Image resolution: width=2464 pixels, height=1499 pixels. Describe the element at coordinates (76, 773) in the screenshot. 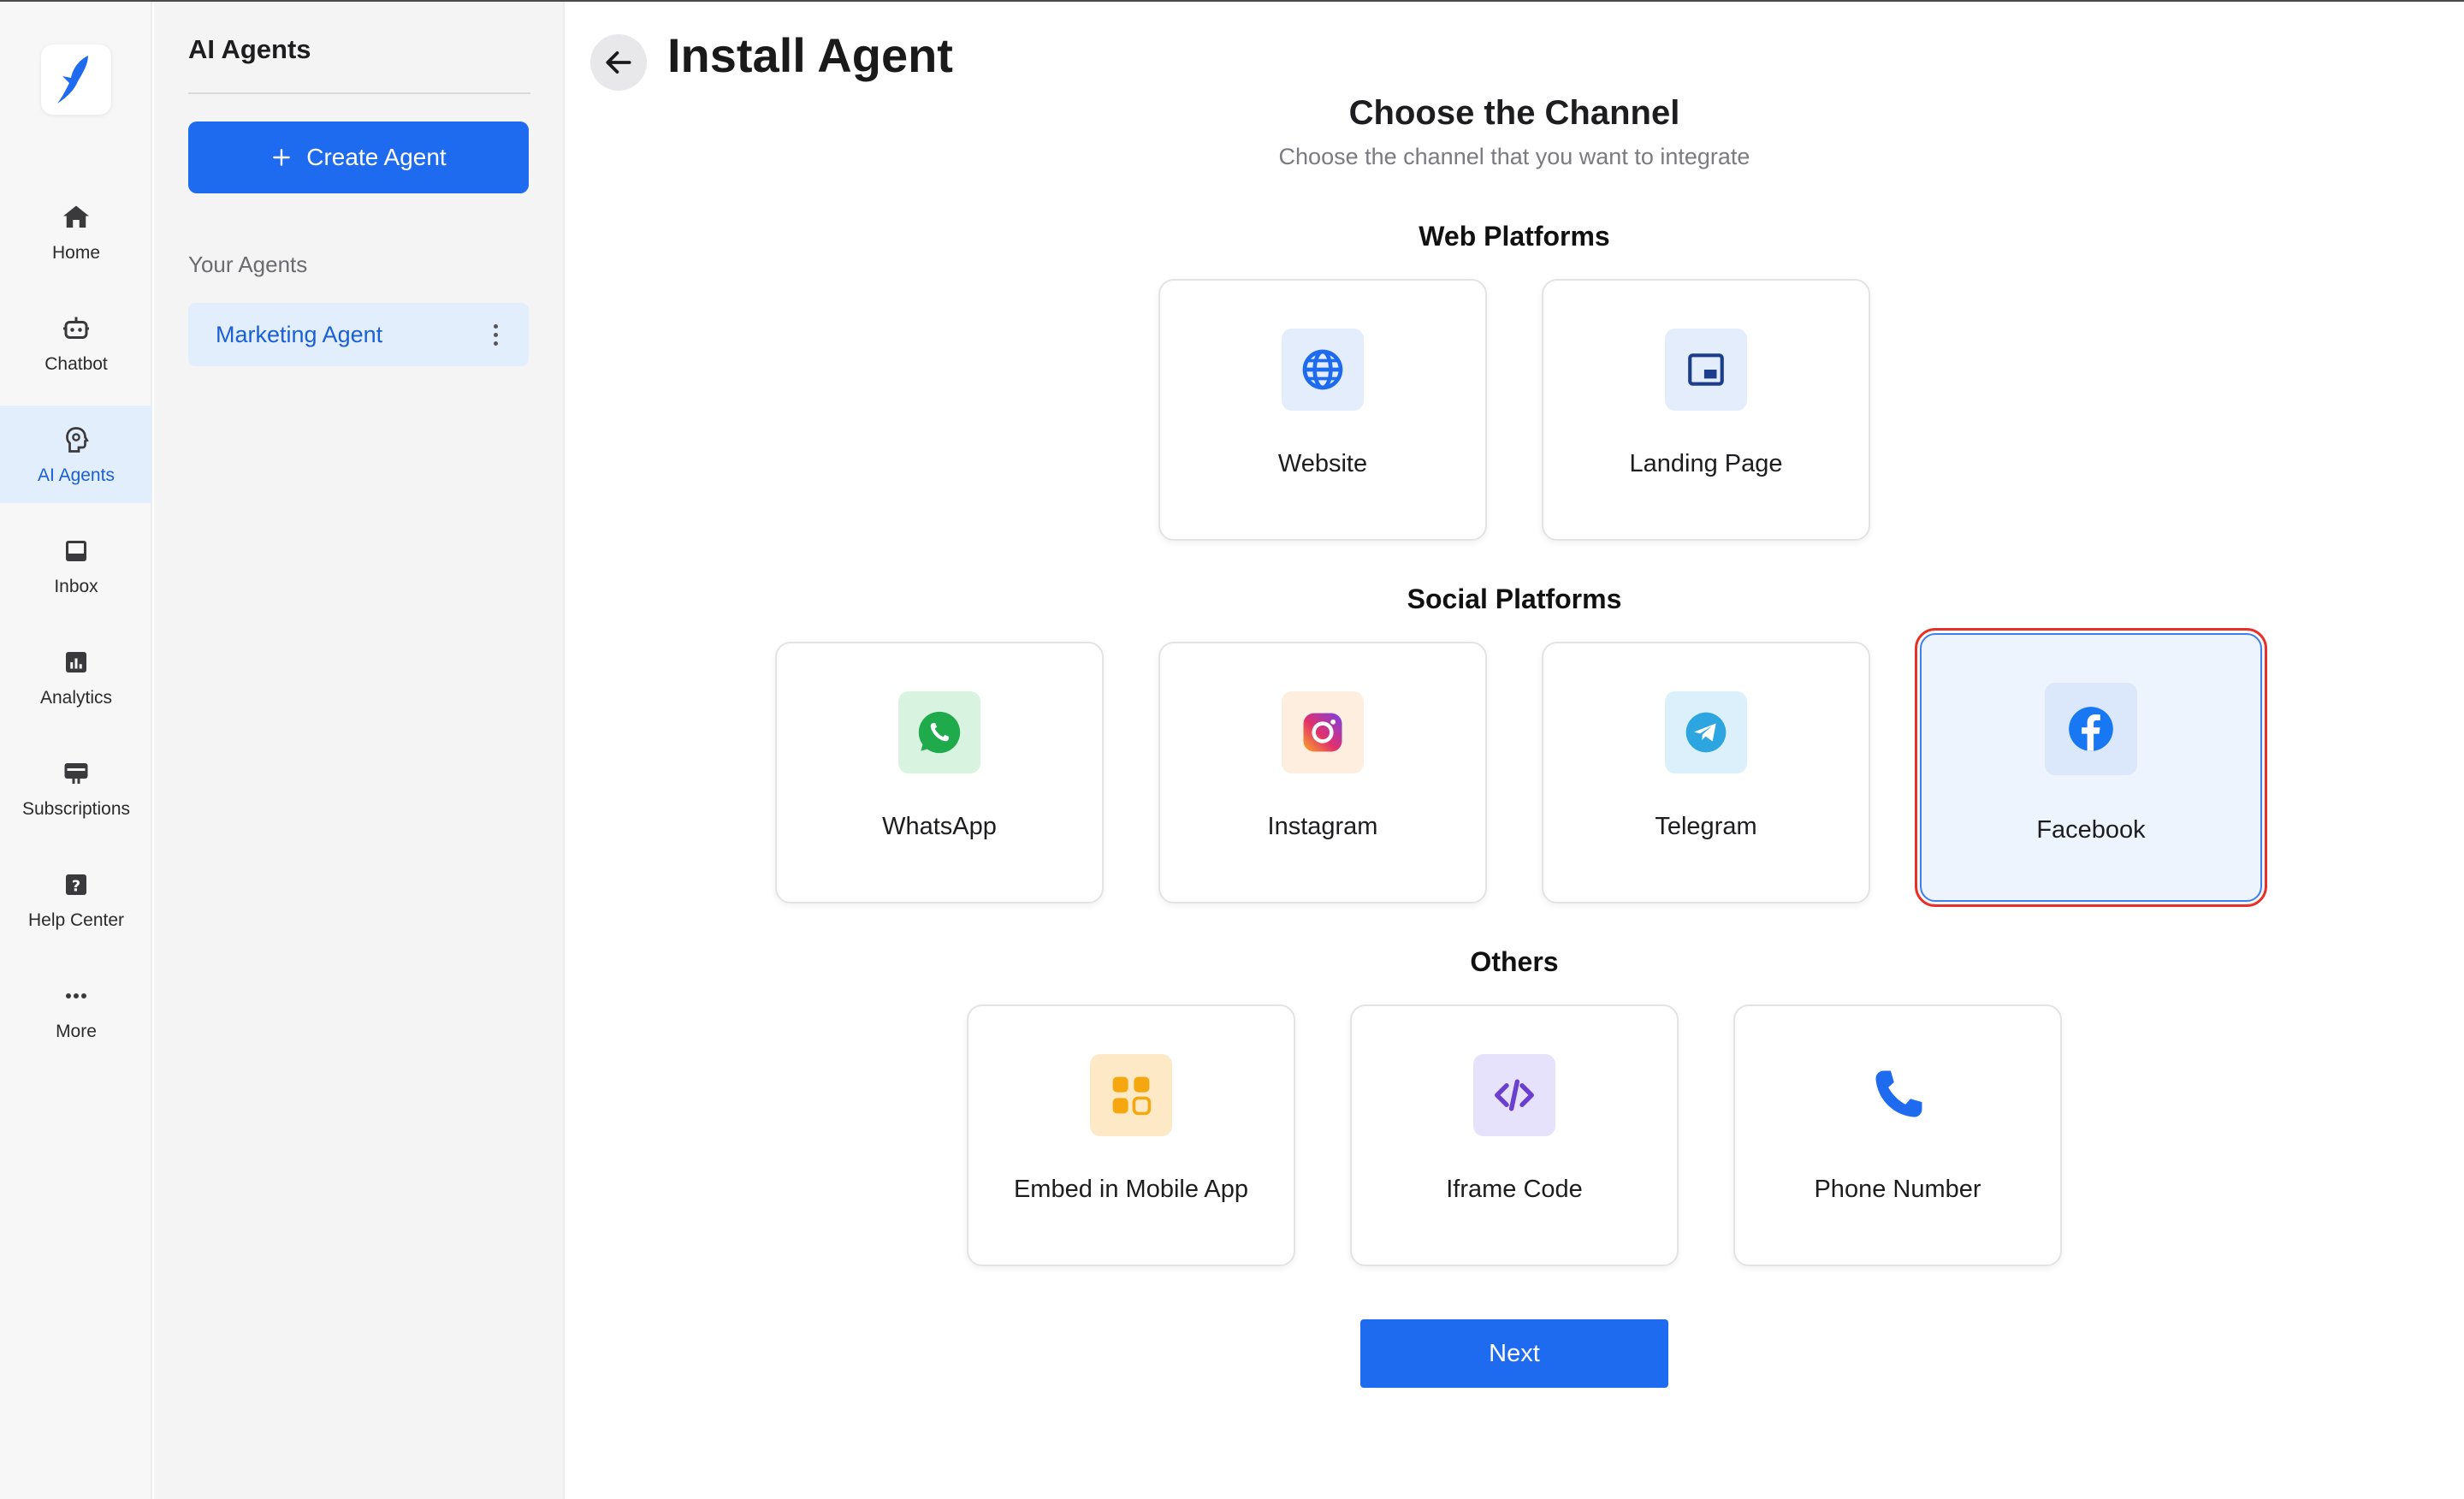

I see `subscriptions-icon` at that location.